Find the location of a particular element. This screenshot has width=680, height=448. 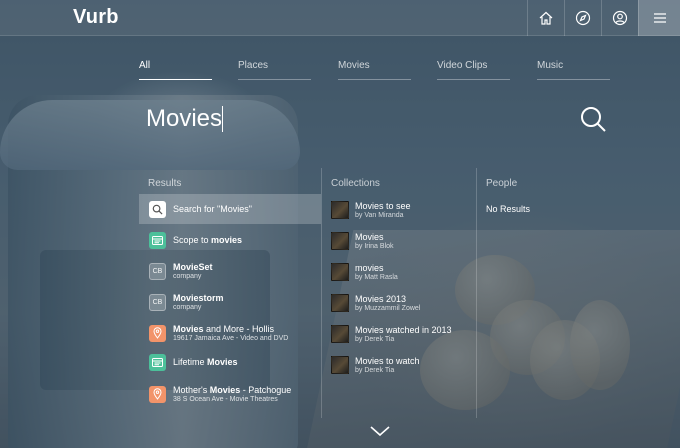

collection-author: by Irina Blok is located at coordinates (374, 246).